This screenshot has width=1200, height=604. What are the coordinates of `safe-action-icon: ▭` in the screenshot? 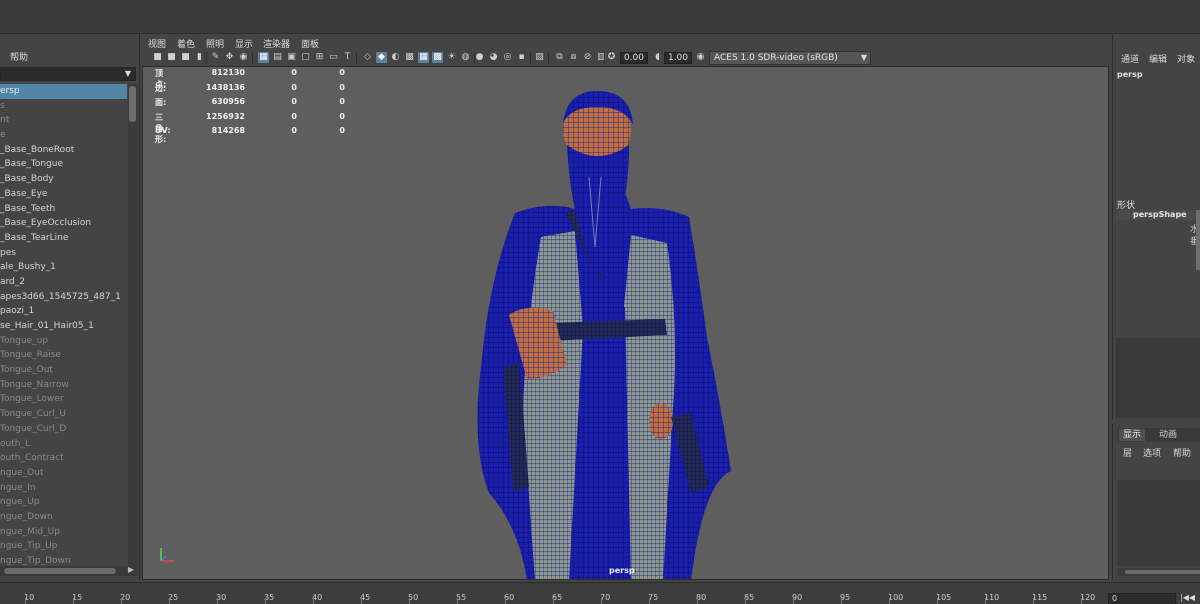 It's located at (333, 57).